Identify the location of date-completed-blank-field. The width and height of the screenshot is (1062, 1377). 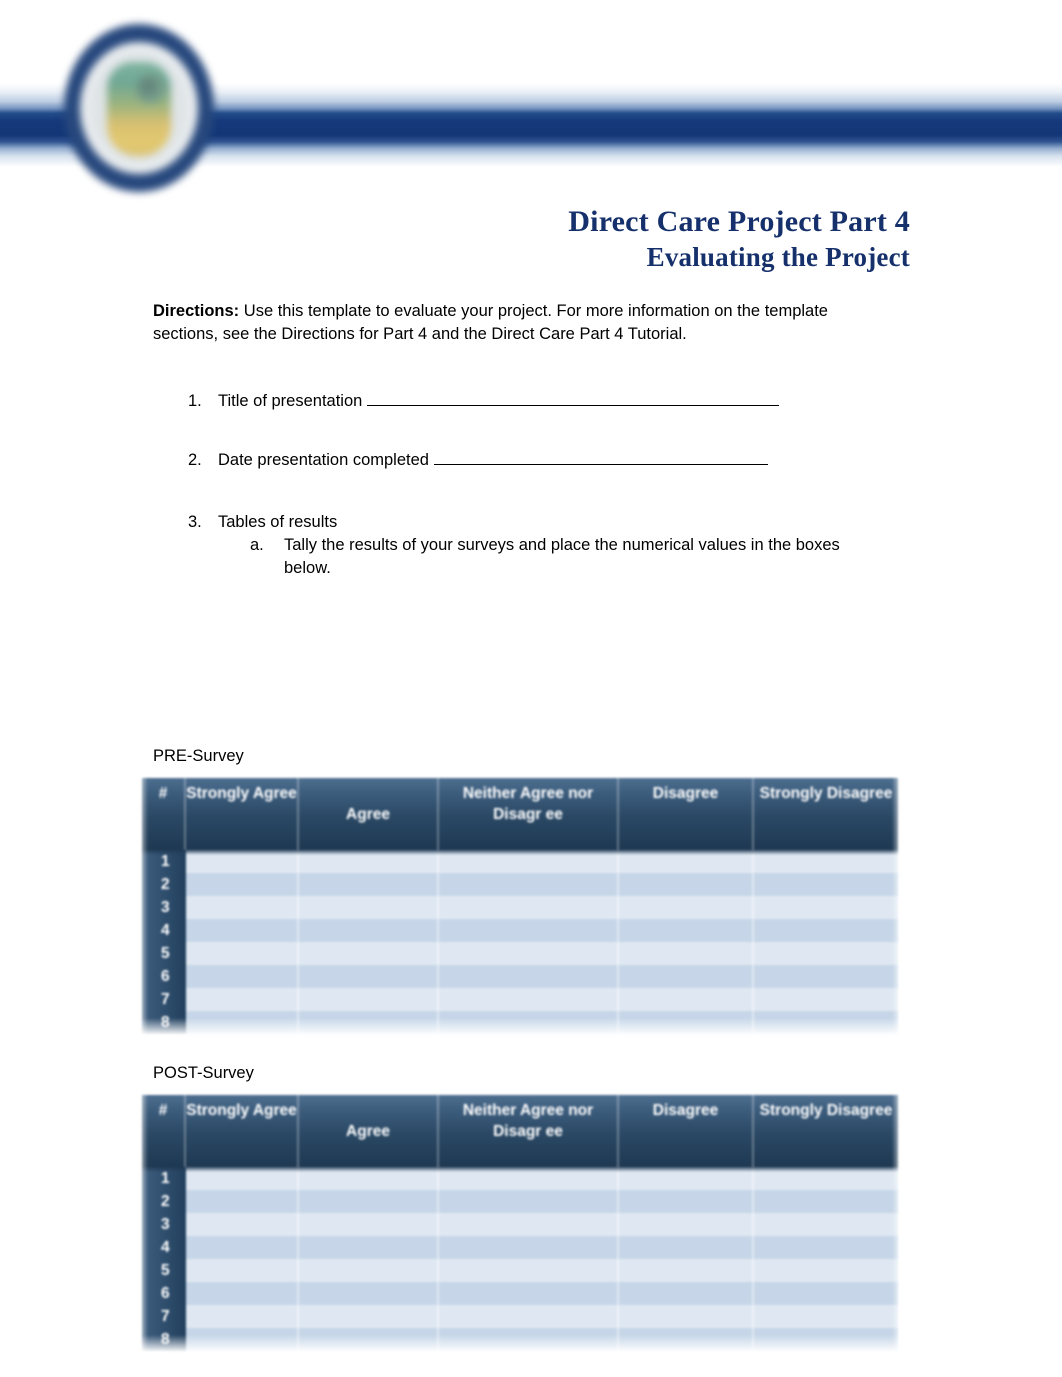
(600, 457).